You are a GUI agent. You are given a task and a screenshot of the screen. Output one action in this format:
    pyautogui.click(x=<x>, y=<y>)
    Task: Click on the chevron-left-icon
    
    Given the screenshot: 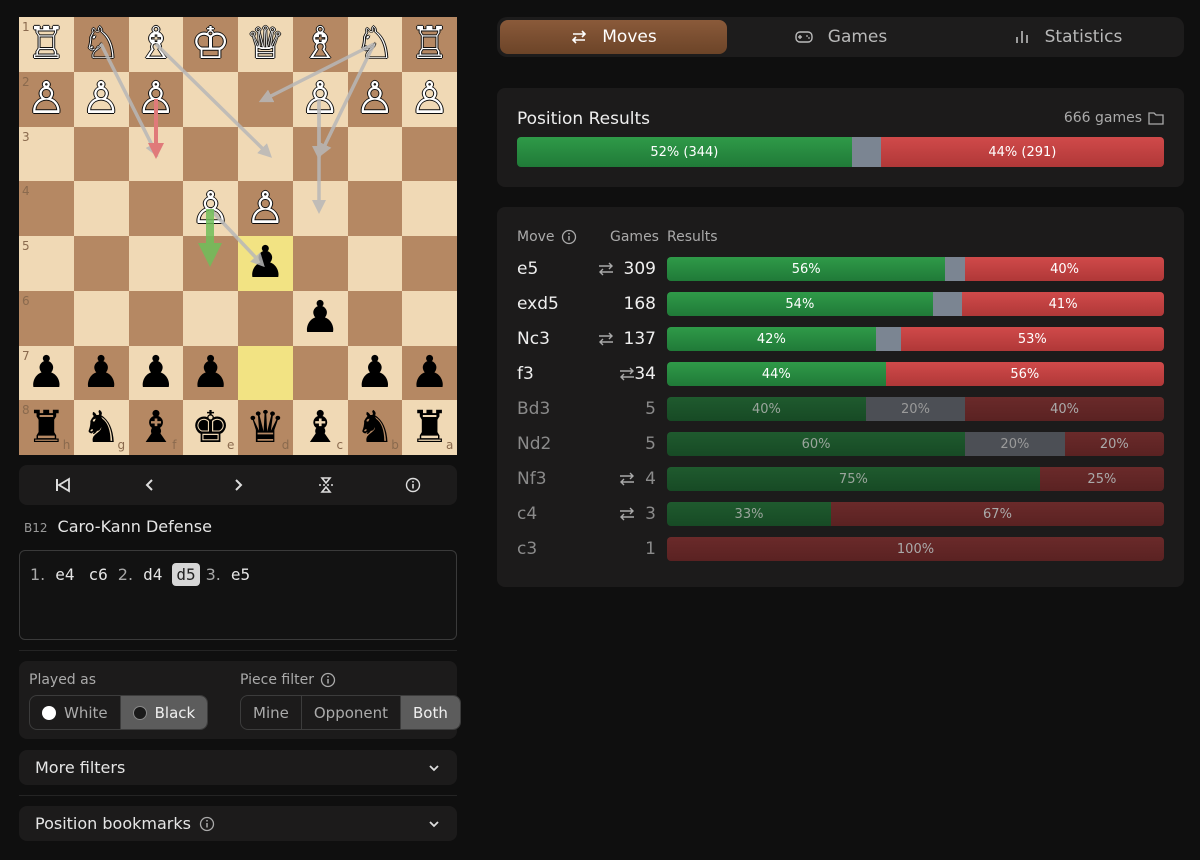 What is the action you would take?
    pyautogui.click(x=150, y=485)
    